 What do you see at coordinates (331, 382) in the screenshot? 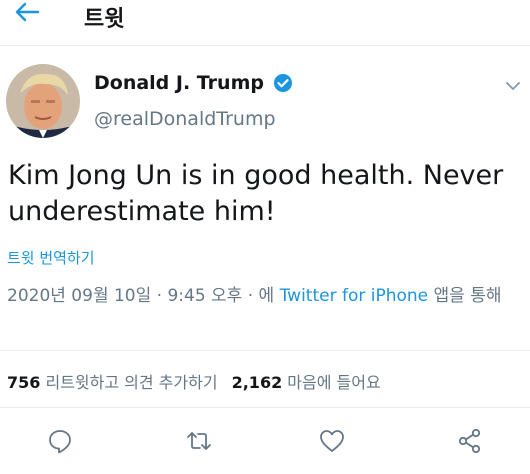
I see `likes-label: 마음에 들어요` at bounding box center [331, 382].